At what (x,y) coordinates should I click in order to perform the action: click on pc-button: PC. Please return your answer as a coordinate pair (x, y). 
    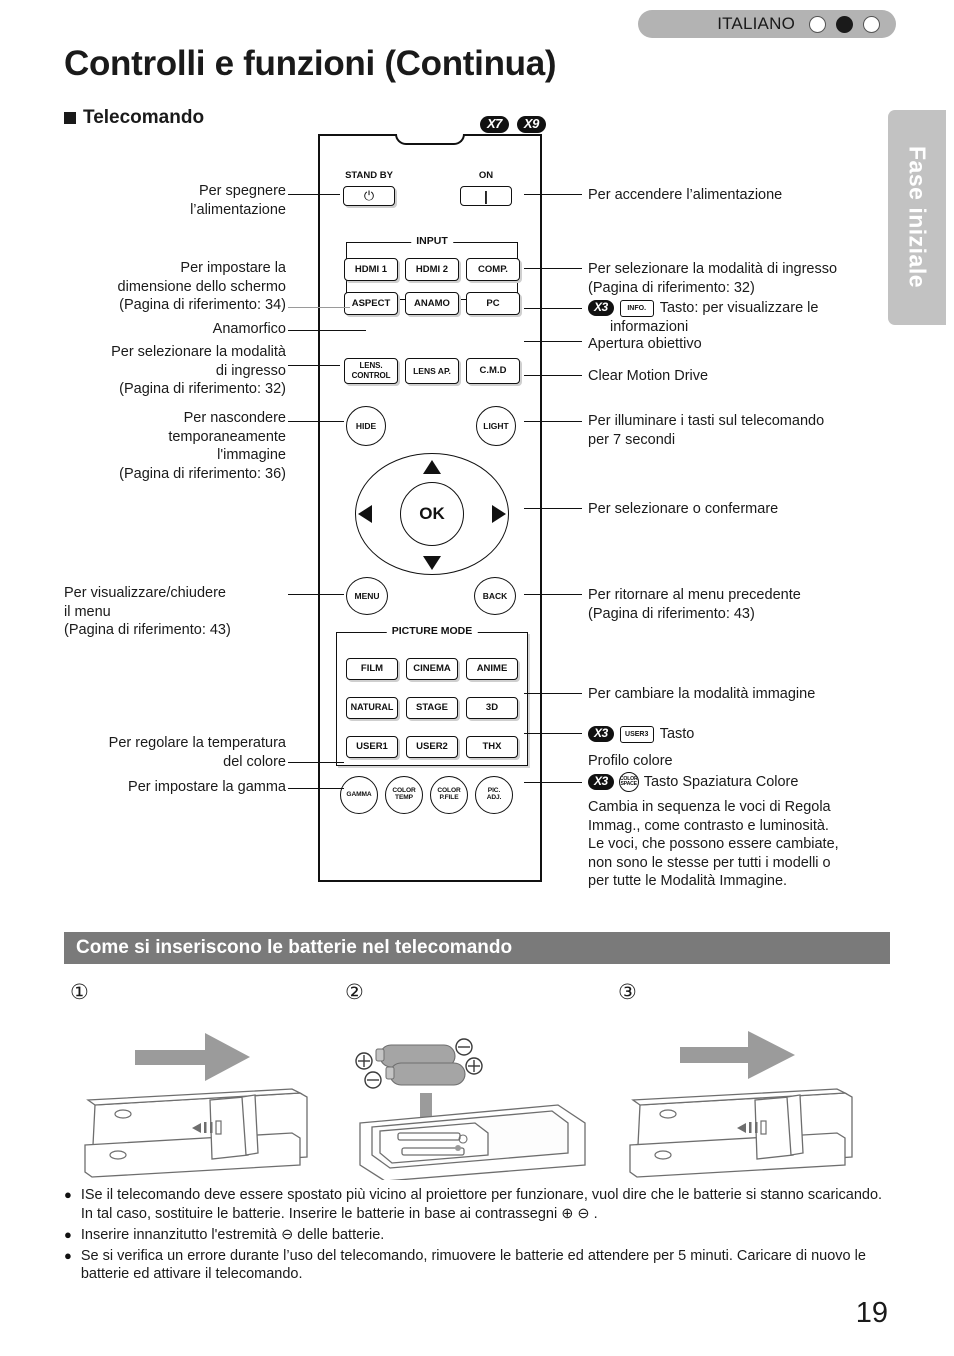
    Looking at the image, I should click on (493, 303).